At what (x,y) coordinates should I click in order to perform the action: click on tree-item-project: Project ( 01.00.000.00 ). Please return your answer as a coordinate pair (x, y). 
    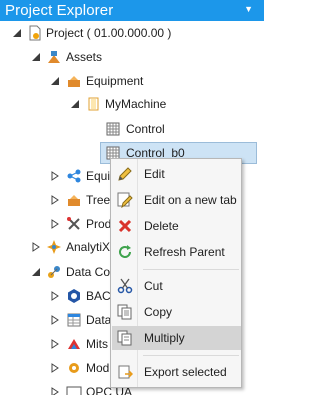
    Looking at the image, I should click on (132, 33).